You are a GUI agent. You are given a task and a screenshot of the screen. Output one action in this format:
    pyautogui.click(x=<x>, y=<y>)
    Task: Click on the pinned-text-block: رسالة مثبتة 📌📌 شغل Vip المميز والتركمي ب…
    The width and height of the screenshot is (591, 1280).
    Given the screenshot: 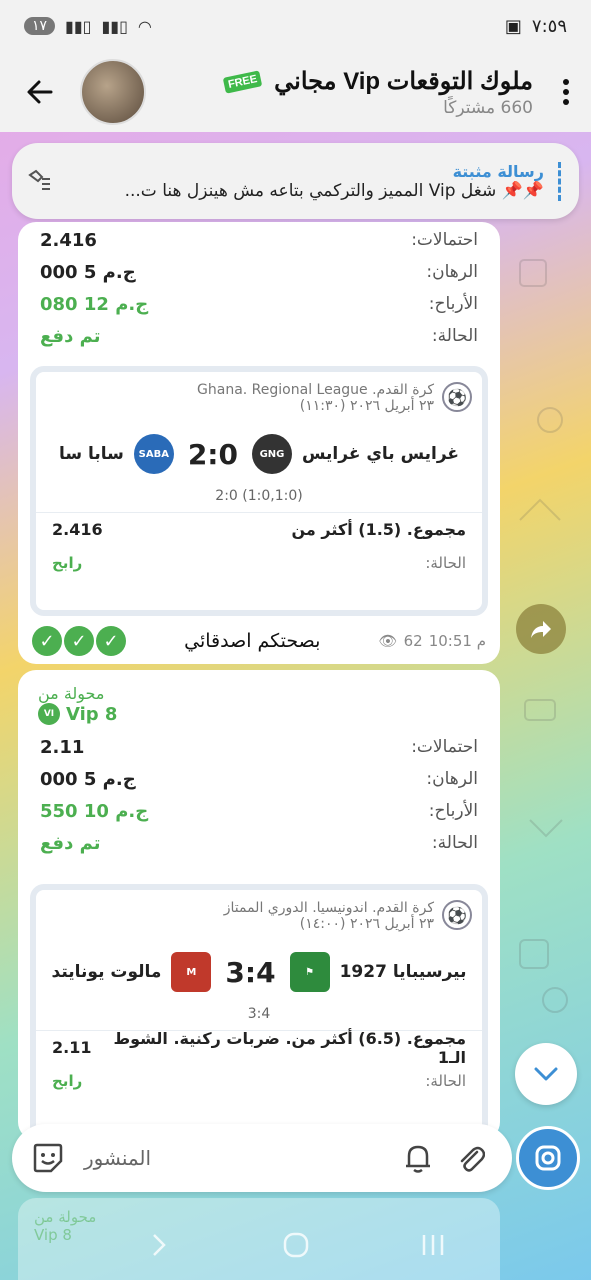 What is the action you would take?
    pyautogui.click(x=312, y=181)
    